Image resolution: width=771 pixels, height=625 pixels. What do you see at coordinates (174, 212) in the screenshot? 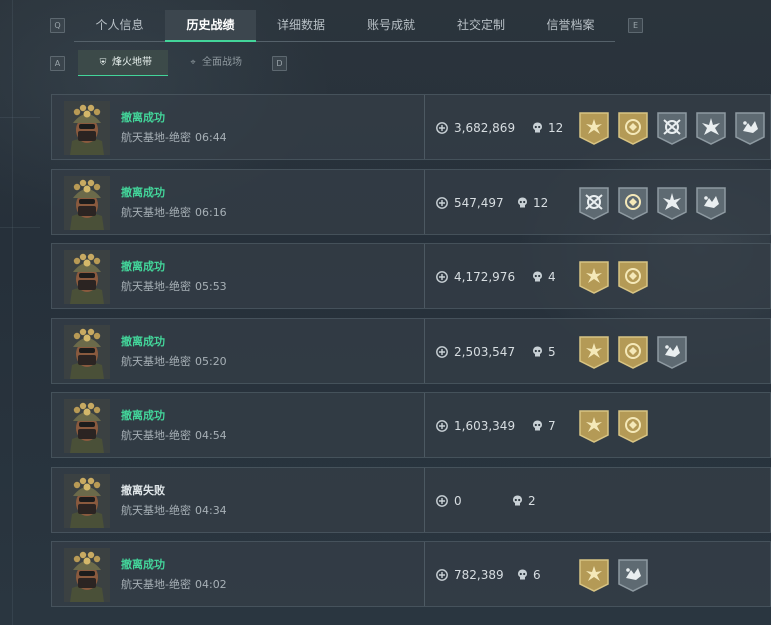
I see `map-and-duration: 航天基地-绝密 06:16` at bounding box center [174, 212].